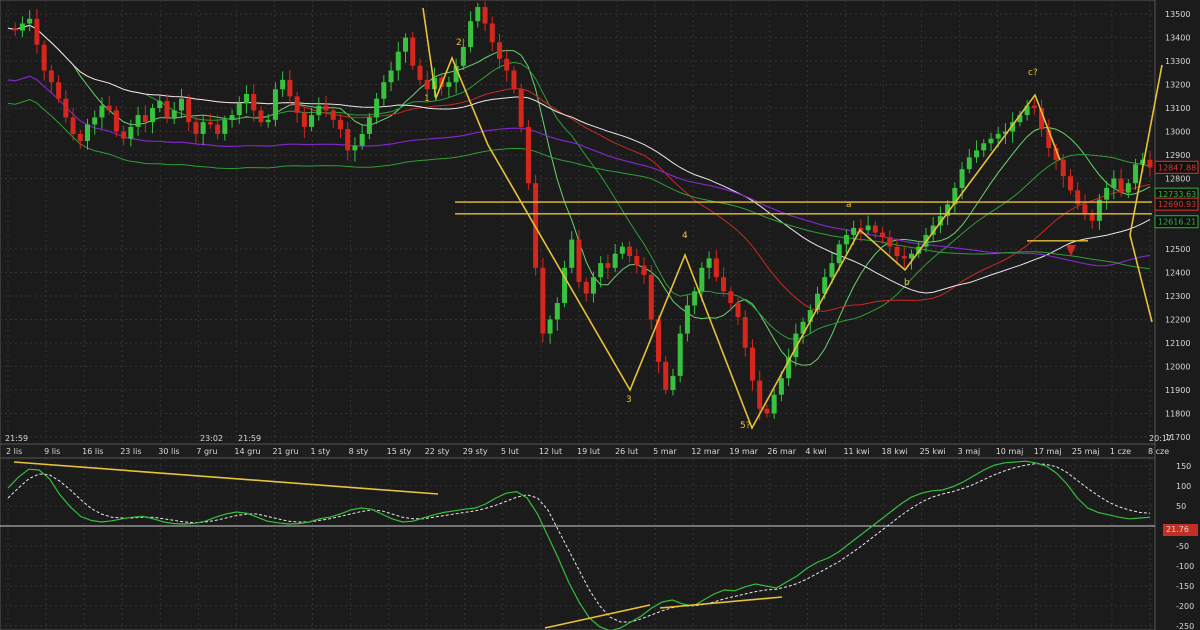  I want to click on price-tick-label: 11900, so click(1177, 390).